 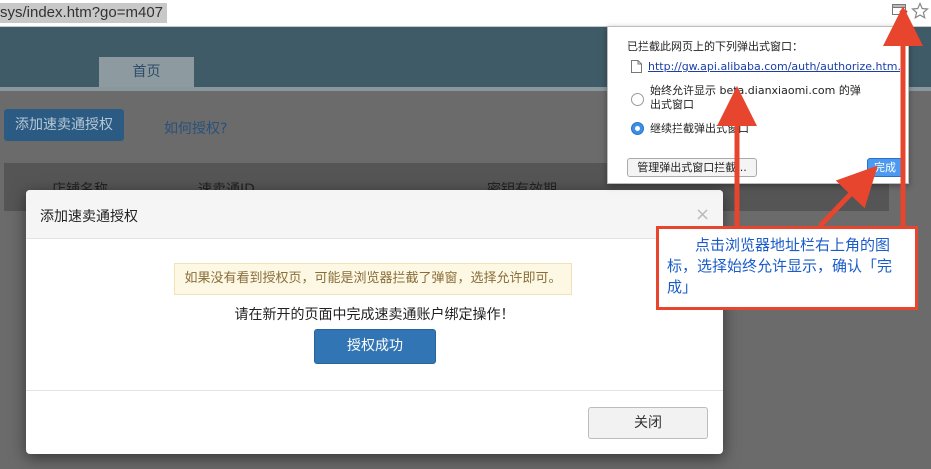 I want to click on warning-alert: 如果没有看到授权页，可能是浏览器拦截了弹窗，选择允许即可。, so click(x=373, y=279).